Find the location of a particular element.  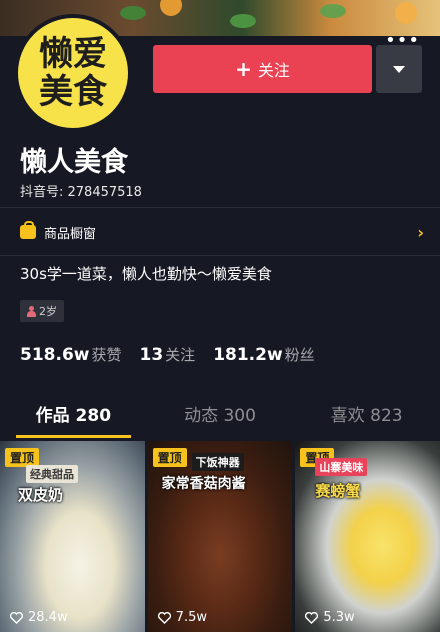

video-thumbnail: 置顶 下饭神器 家常香菇肉酱 7.5w is located at coordinates (220, 536).